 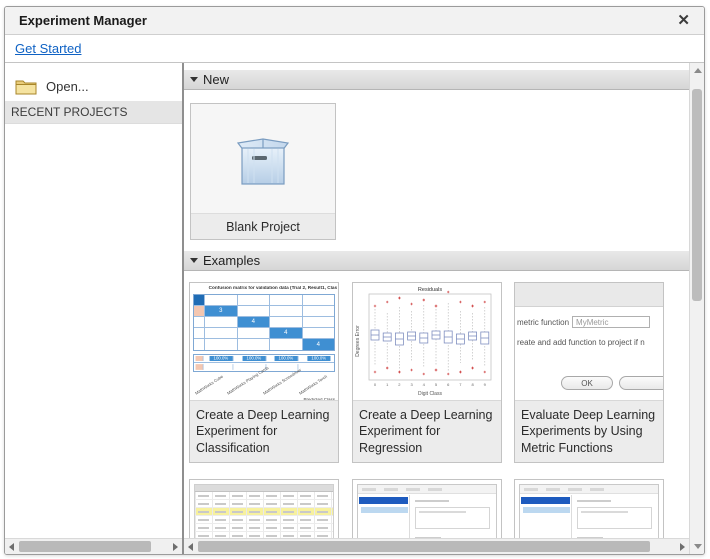 I want to click on results-table-thumbnail, so click(x=264, y=511).